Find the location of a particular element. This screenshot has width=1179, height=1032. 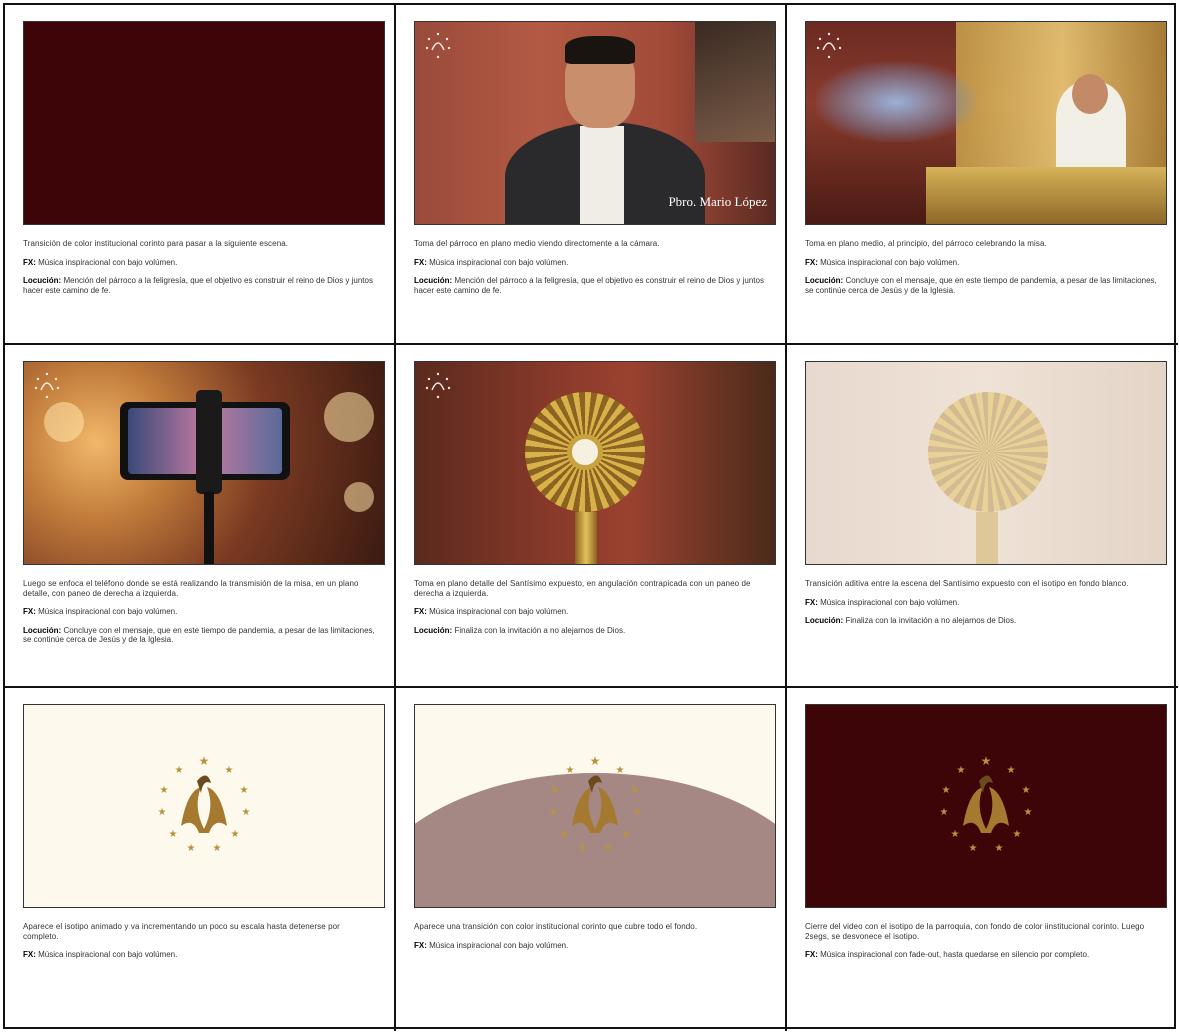

frame-monstrance is located at coordinates (595, 463).